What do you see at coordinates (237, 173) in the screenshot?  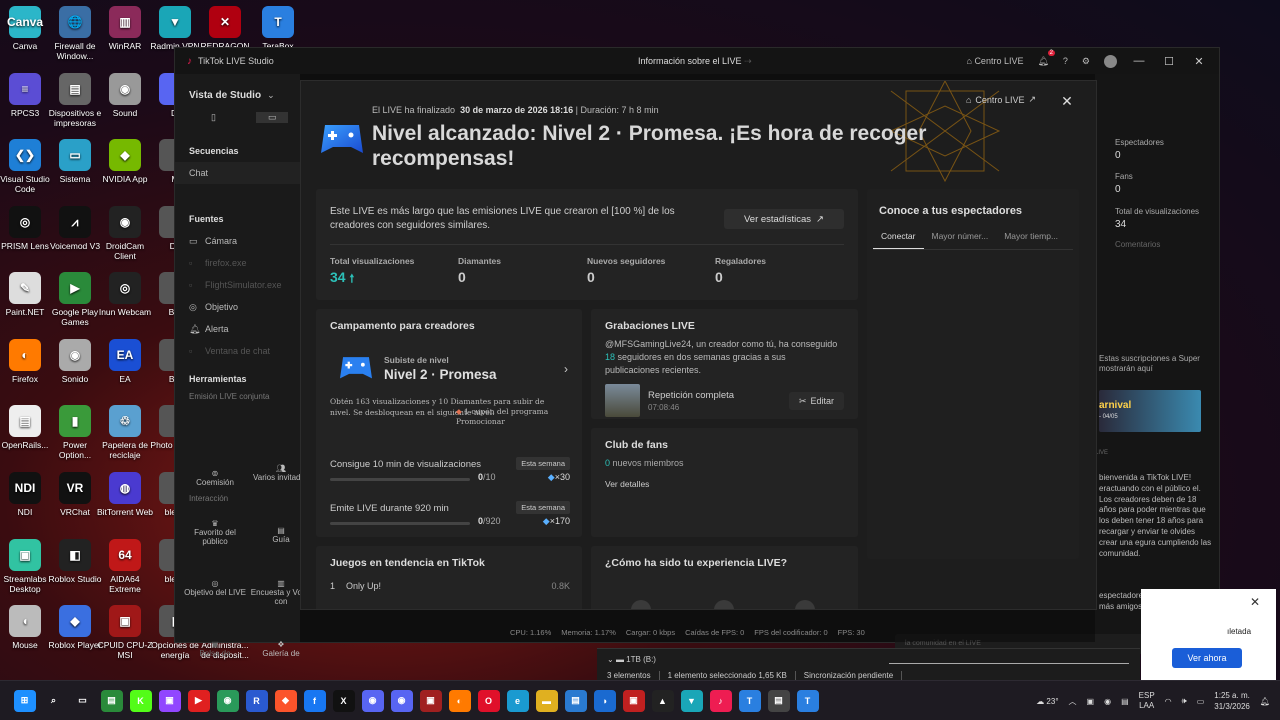 I see `scene-chat: Chat` at bounding box center [237, 173].